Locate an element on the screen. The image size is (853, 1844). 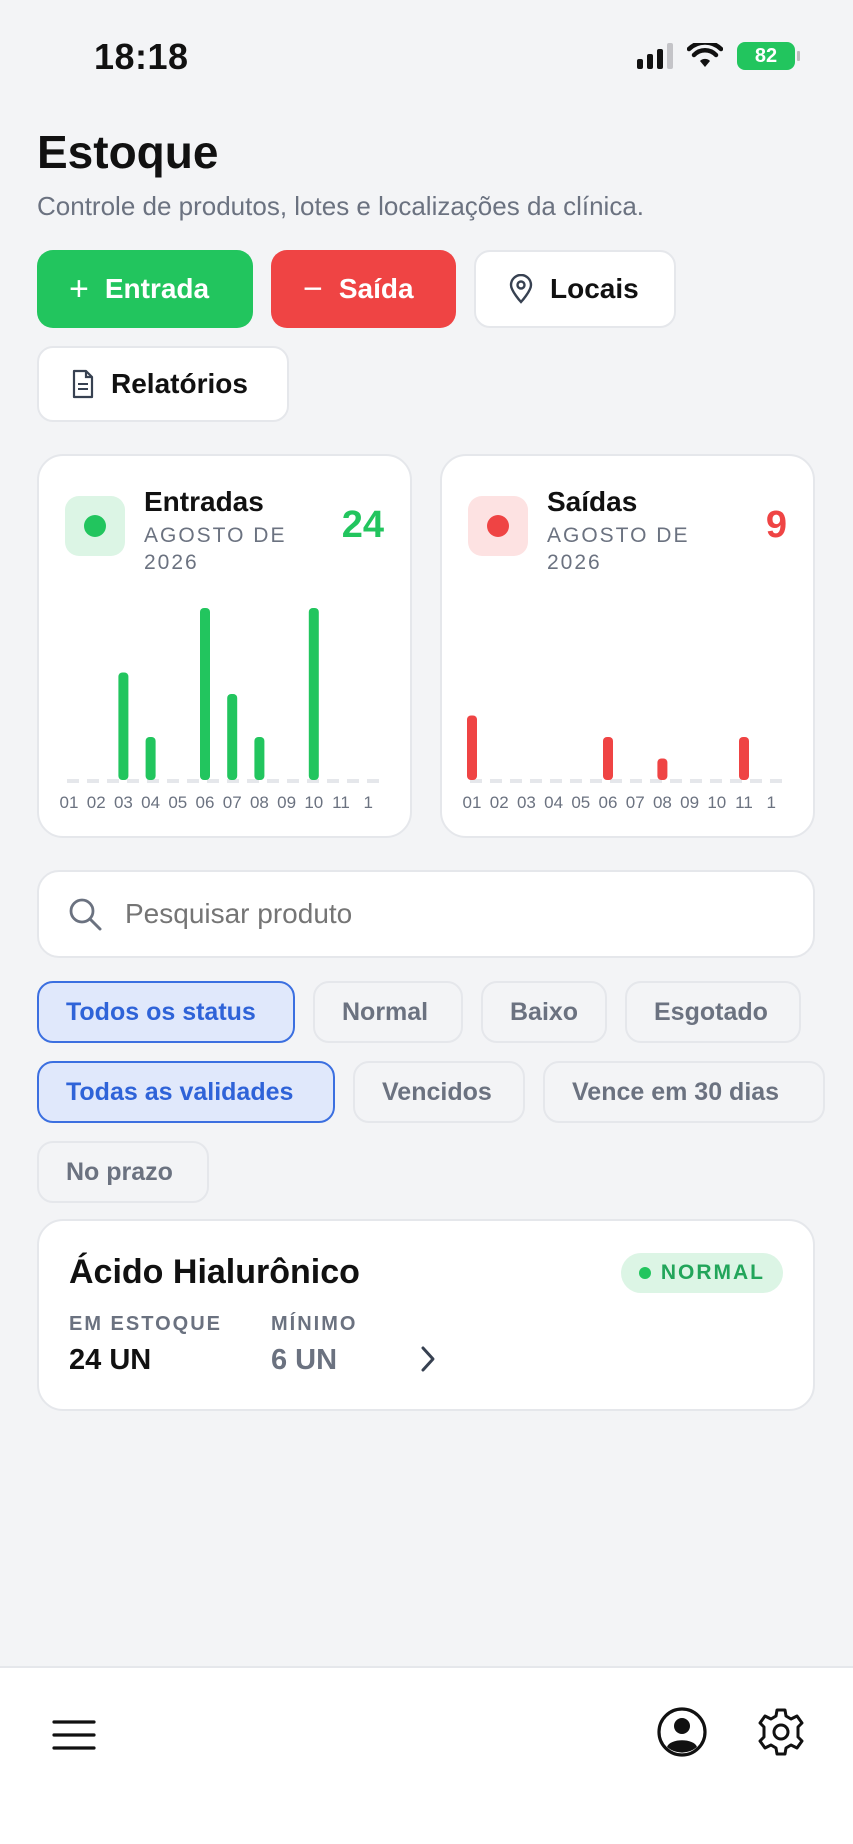
chip-todos-os-status: Todos os status is located at coordinates (166, 1012).